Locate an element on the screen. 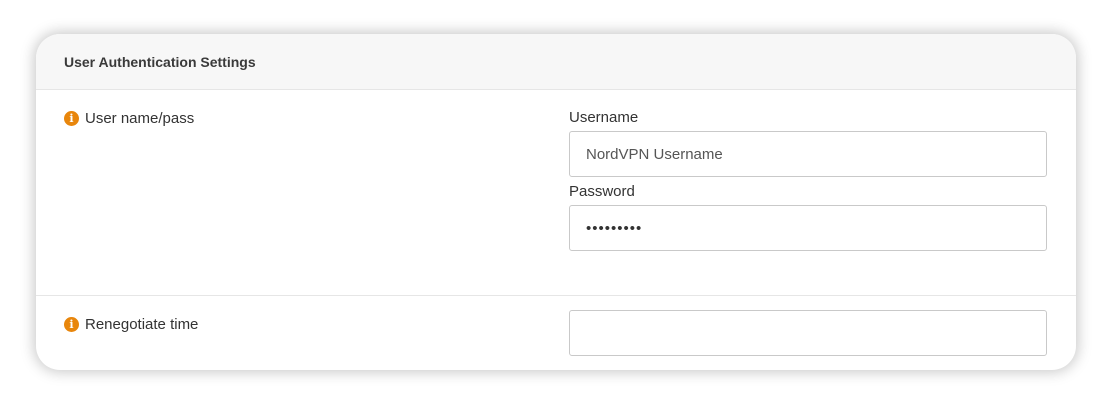 The height and width of the screenshot is (404, 1110). password-field-group: Password is located at coordinates (808, 216).